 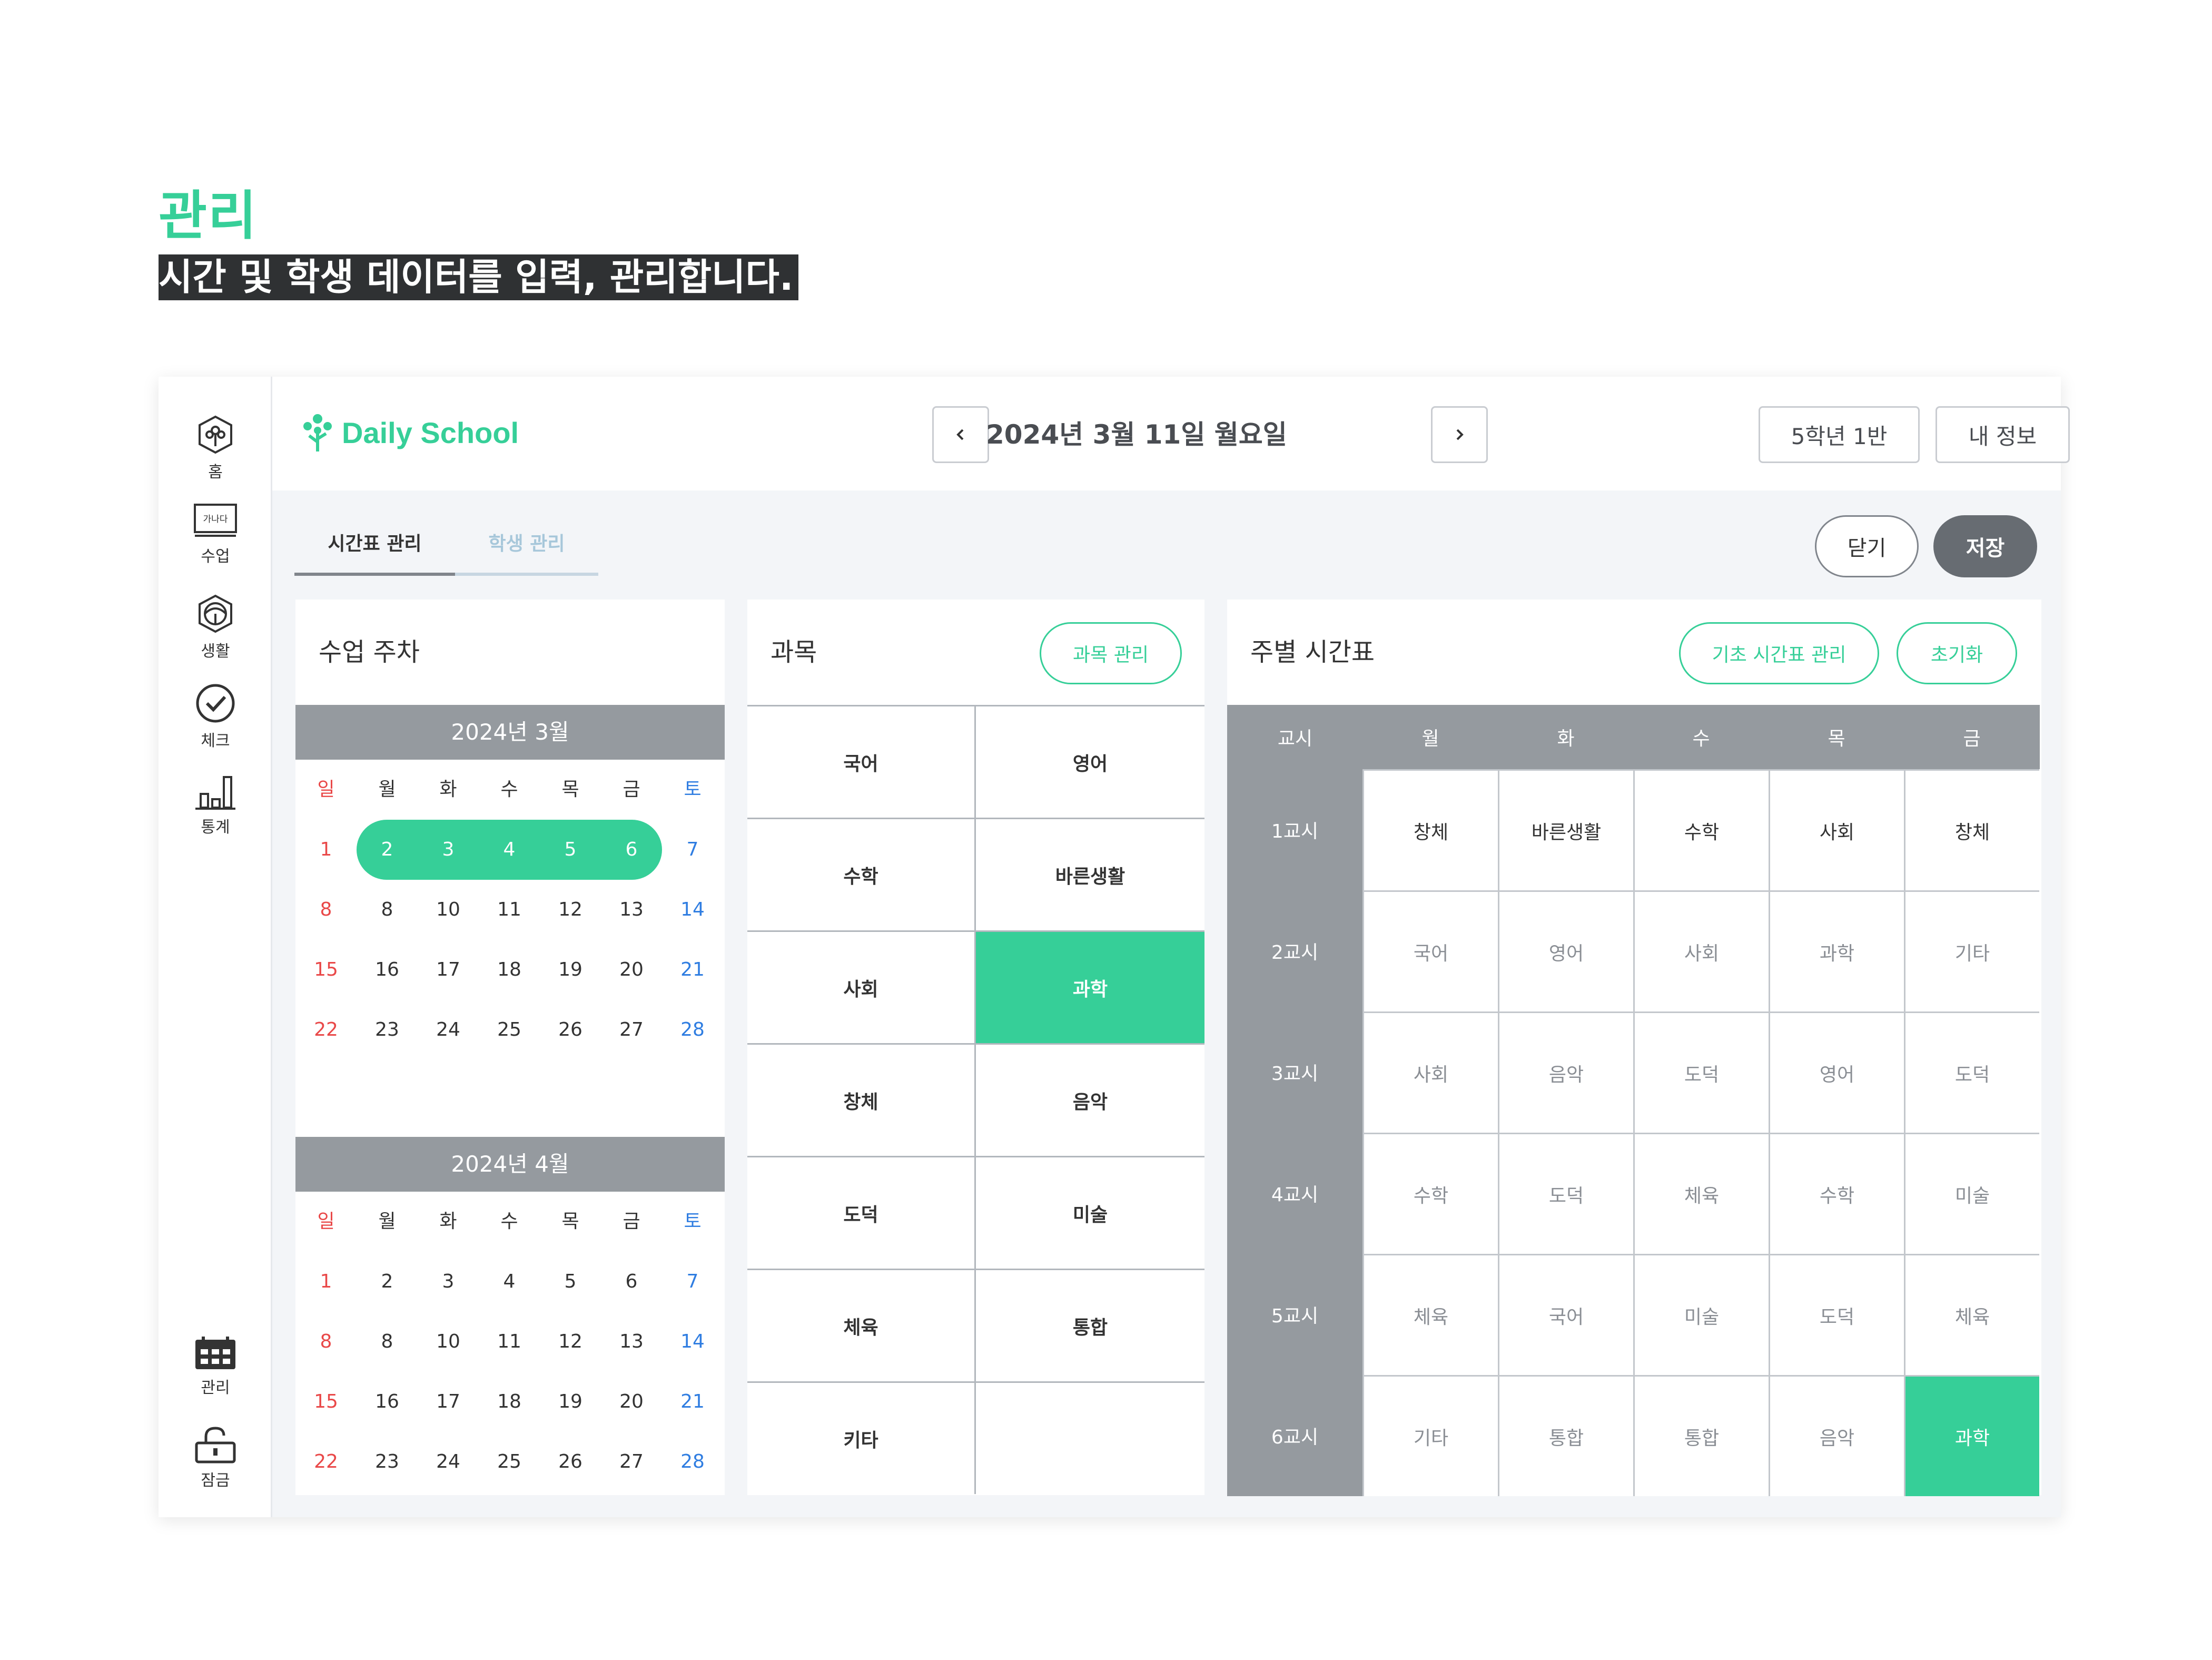 I want to click on calendar-day: 10, so click(x=448, y=910).